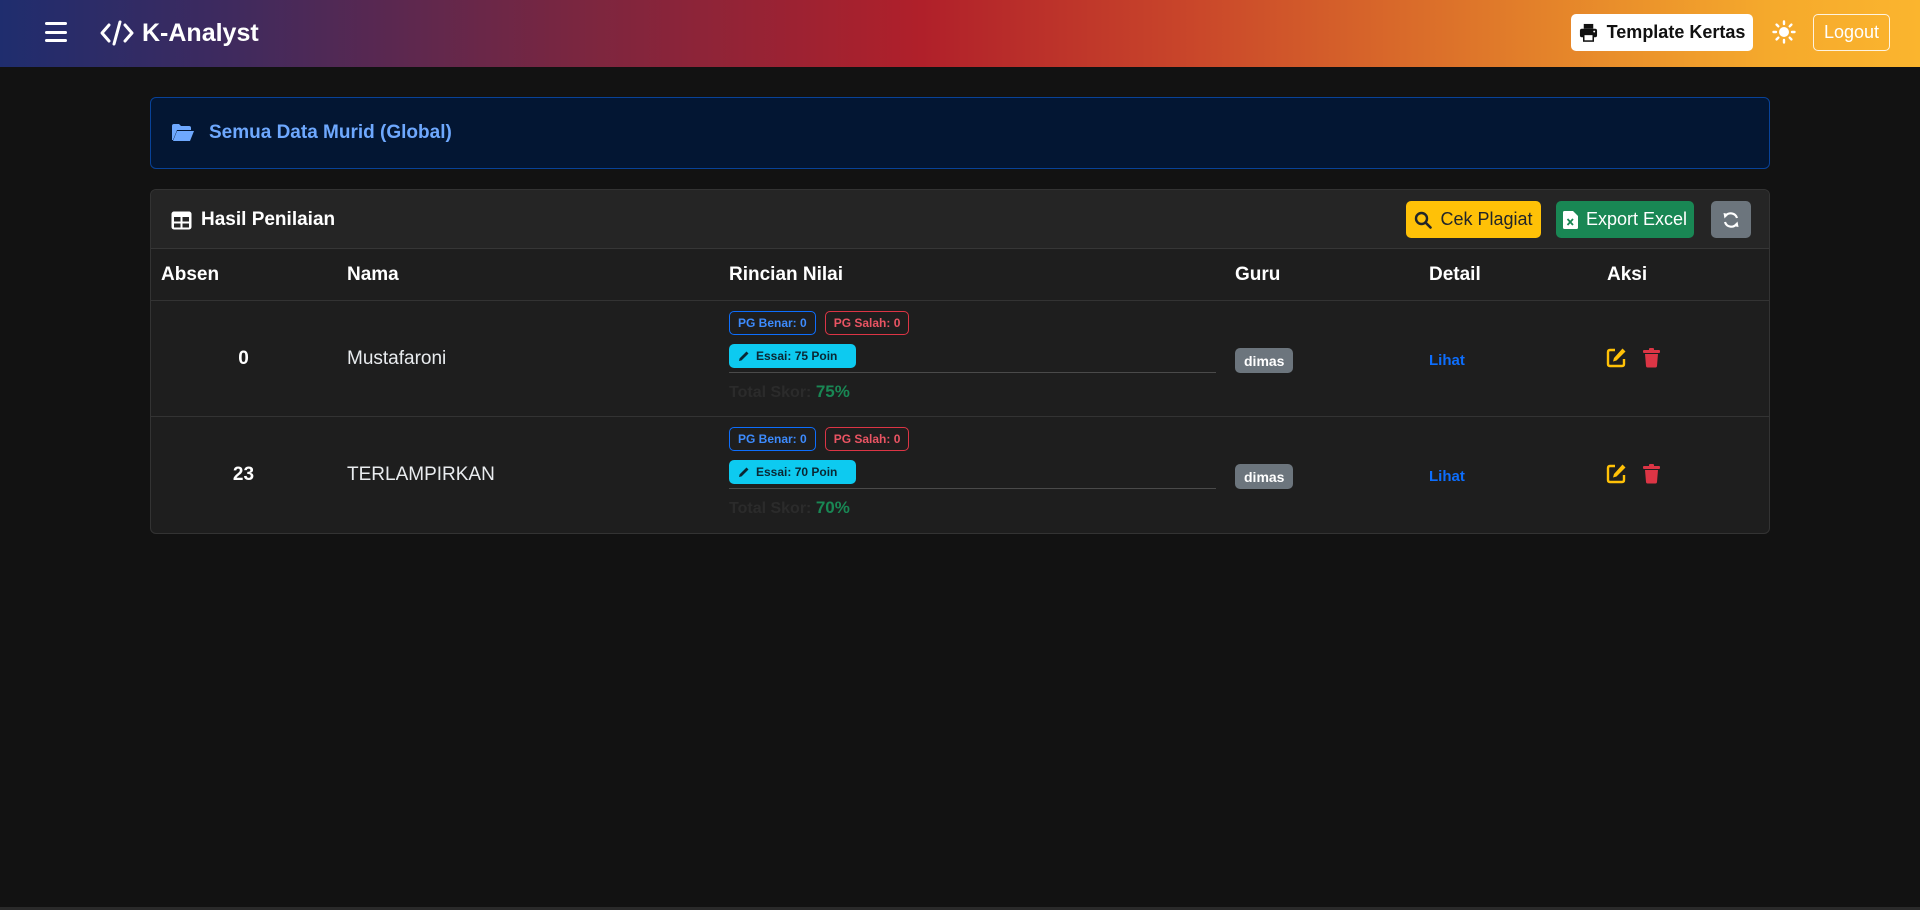 Image resolution: width=1920 pixels, height=910 pixels. I want to click on top-navbar: K-Analyst Template Kertas Logout, so click(960, 33).